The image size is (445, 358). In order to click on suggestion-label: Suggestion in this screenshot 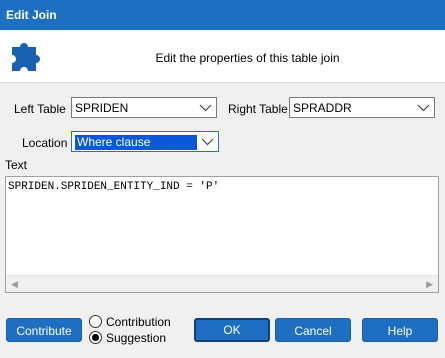, I will do `click(136, 338)`.